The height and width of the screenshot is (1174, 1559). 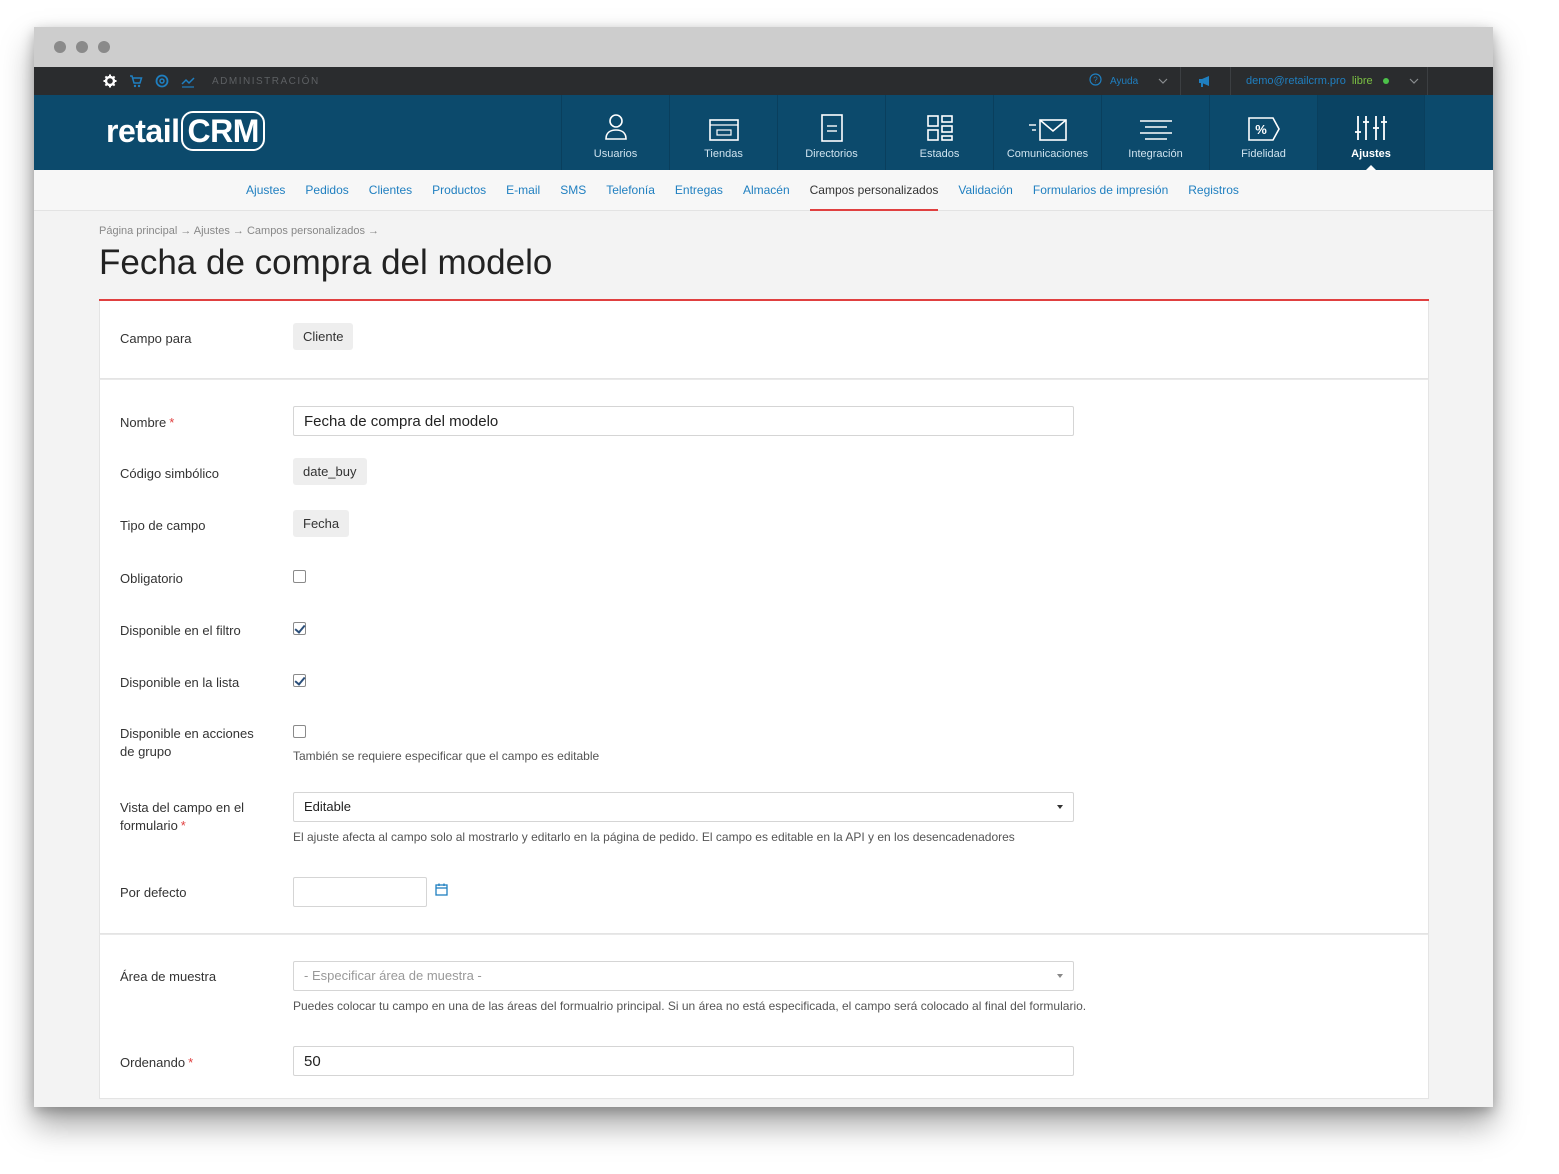 I want to click on nombre-label: Nombre, so click(x=143, y=422).